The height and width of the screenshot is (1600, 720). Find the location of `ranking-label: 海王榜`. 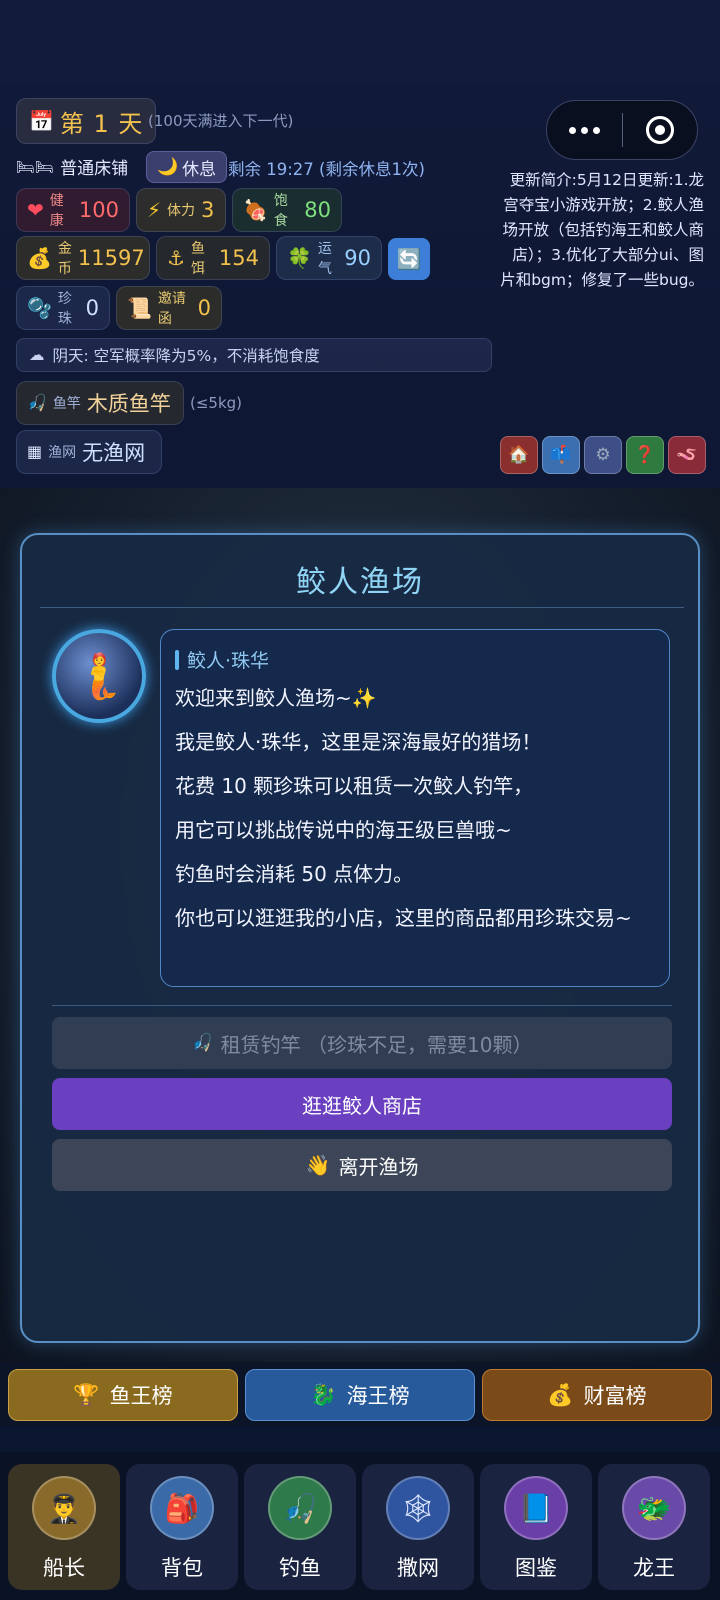

ranking-label: 海王榜 is located at coordinates (378, 1396).